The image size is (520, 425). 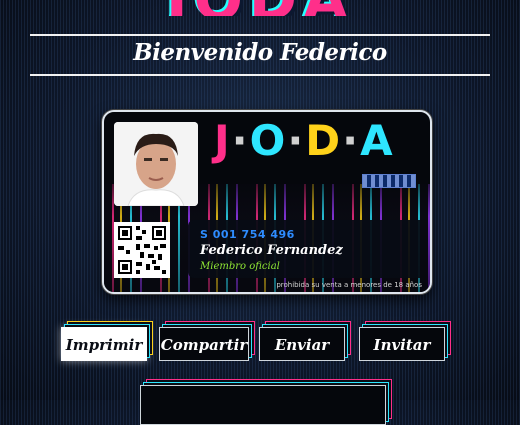 What do you see at coordinates (260, 35) in the screenshot?
I see `divider-top` at bounding box center [260, 35].